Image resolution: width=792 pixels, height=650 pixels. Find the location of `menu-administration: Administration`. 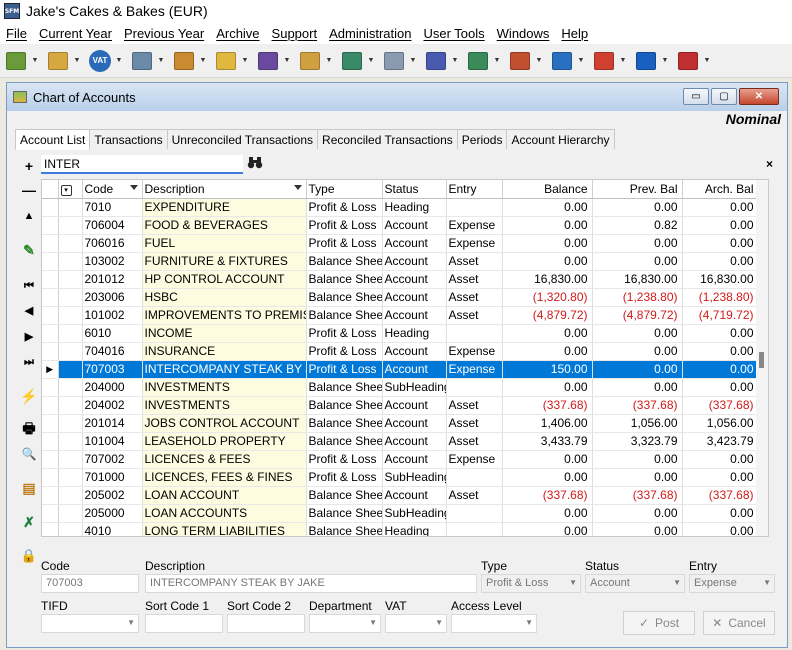

menu-administration: Administration is located at coordinates (370, 33).